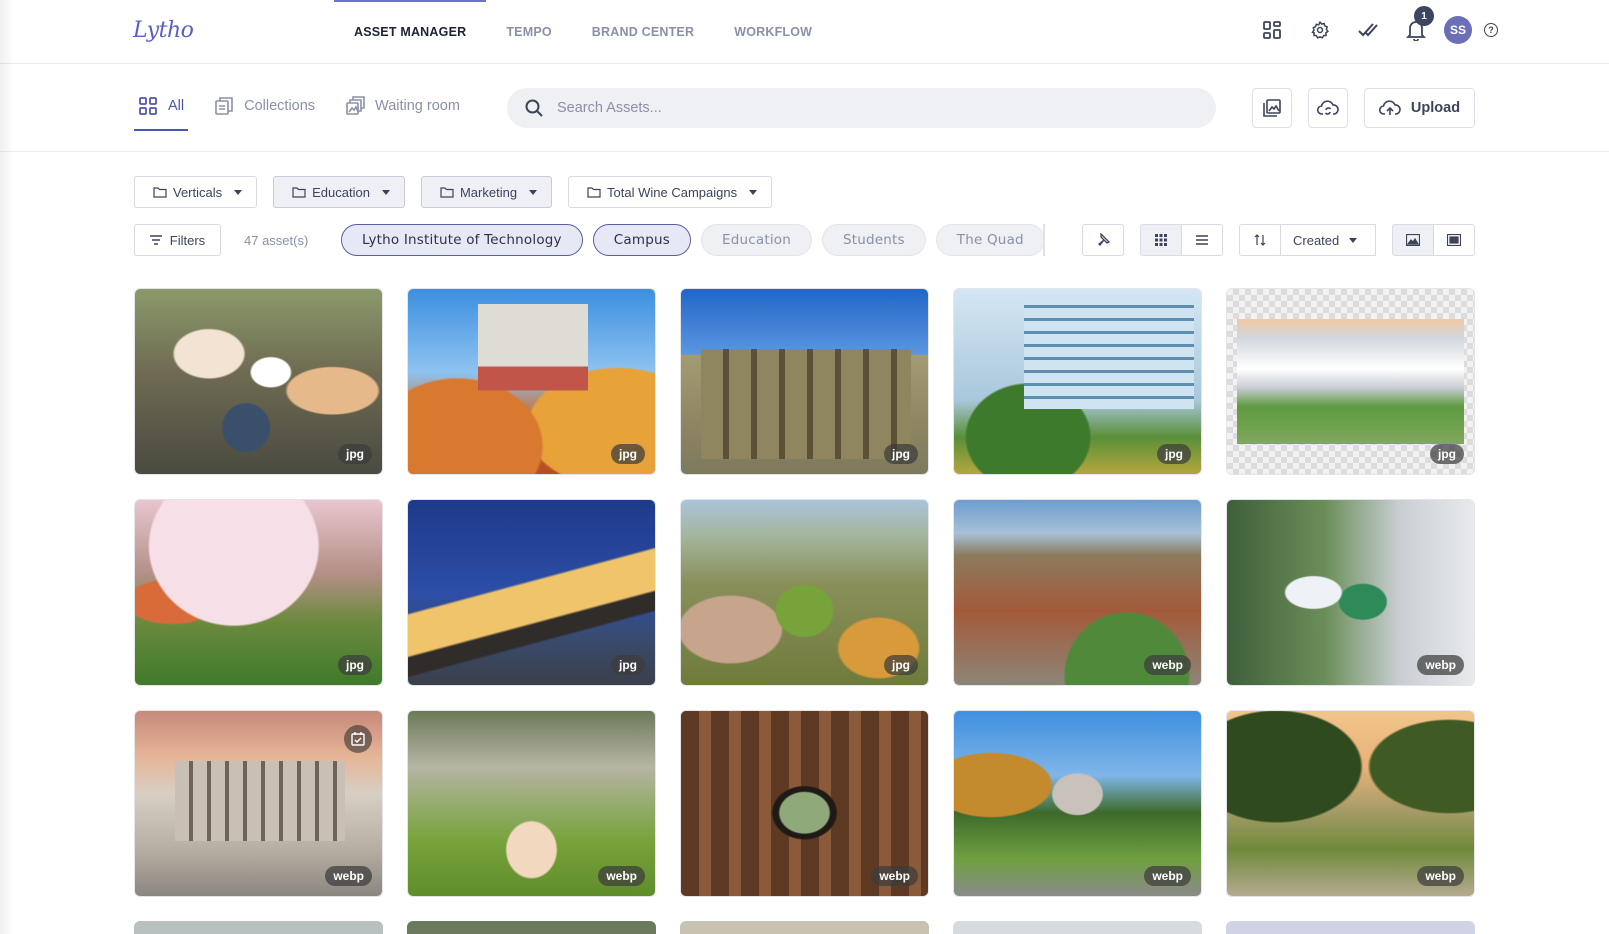 This screenshot has height=934, width=1609. I want to click on chip-the-quad: The Quad, so click(989, 240).